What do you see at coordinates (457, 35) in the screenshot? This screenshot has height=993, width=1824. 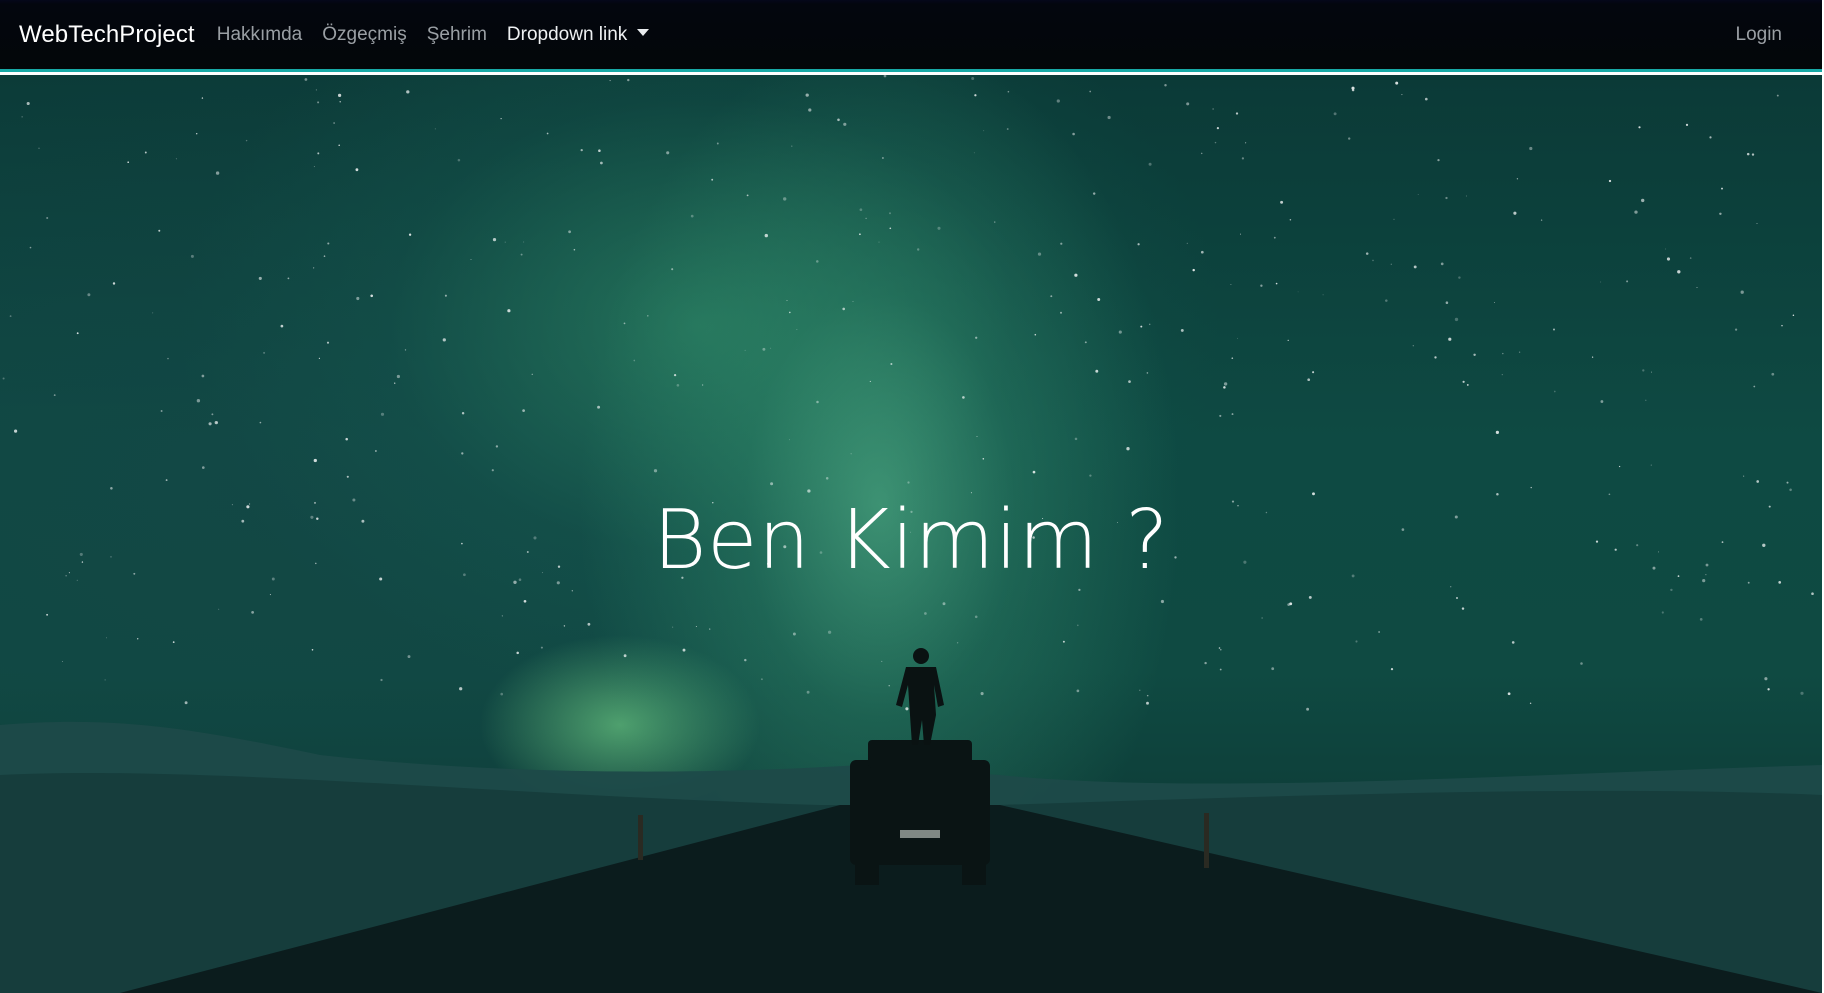 I see `nav-link-sehrim: Şehrim` at bounding box center [457, 35].